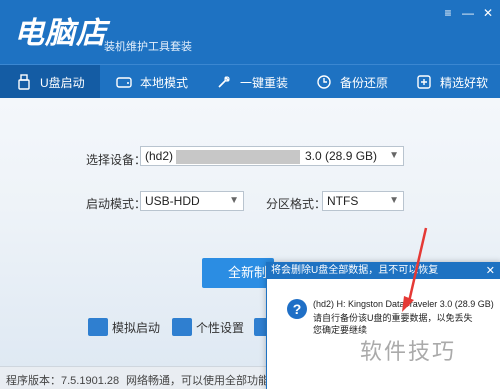 Image resolution: width=500 pixels, height=389 pixels. I want to click on nav-item-one-click-reinstall: 一键重装, so click(252, 82).